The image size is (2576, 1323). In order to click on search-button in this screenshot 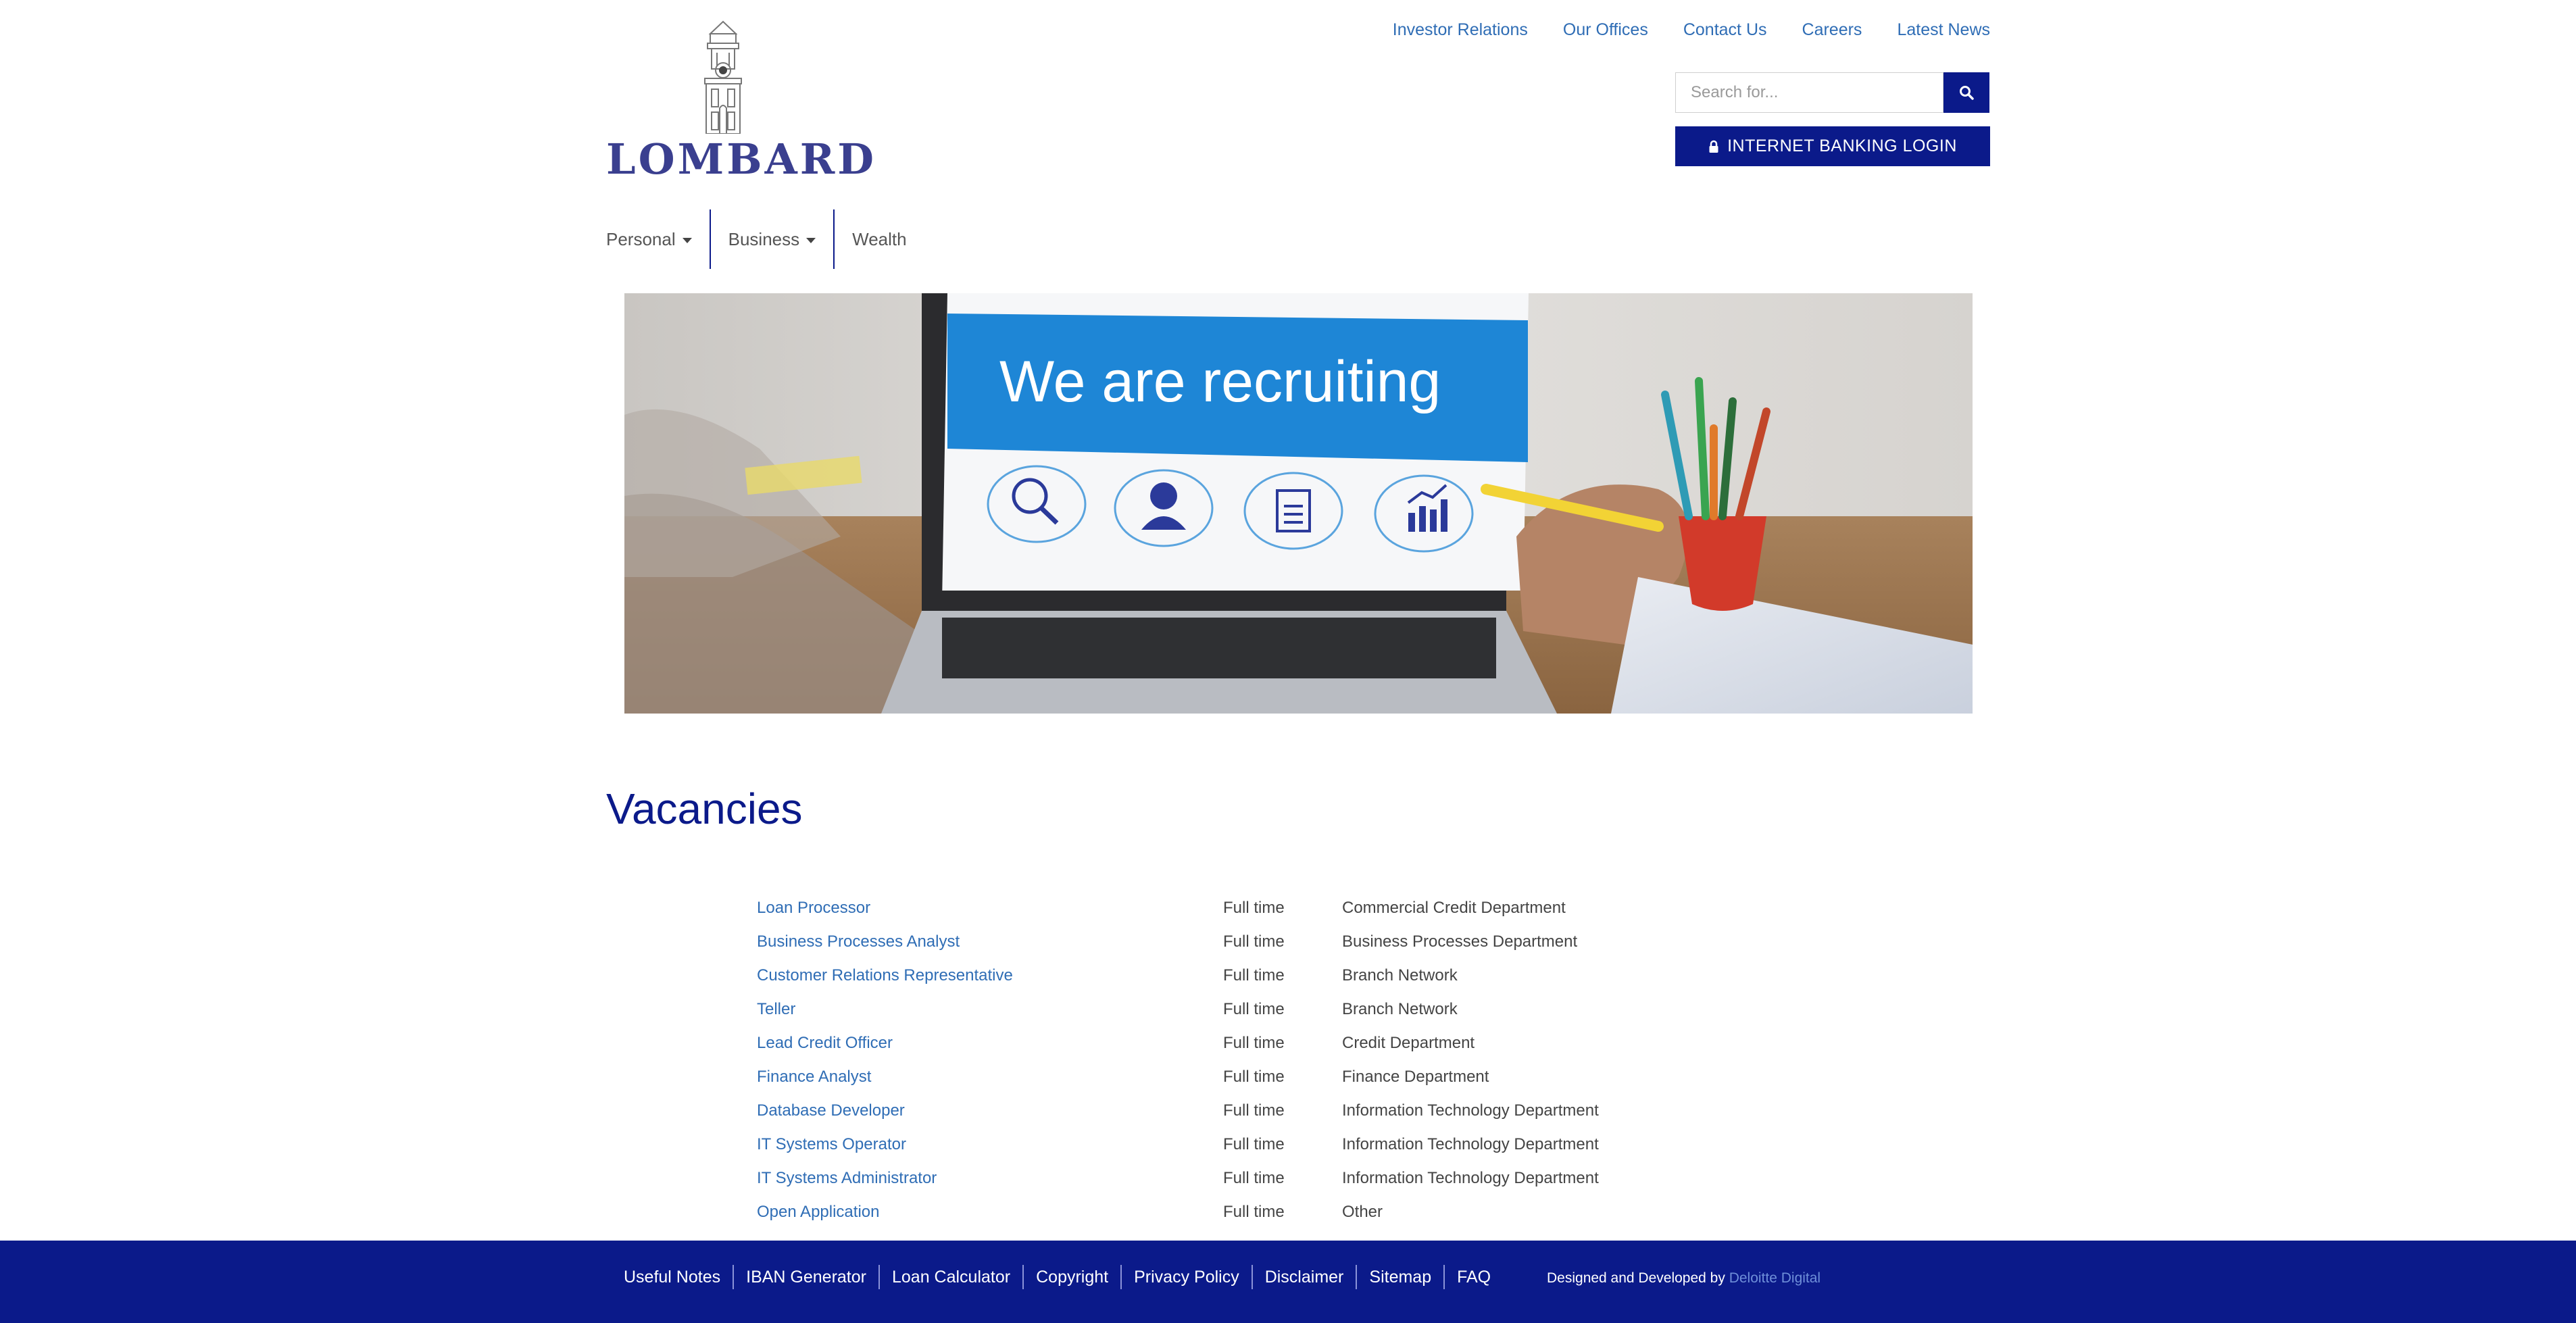, I will do `click(1966, 92)`.